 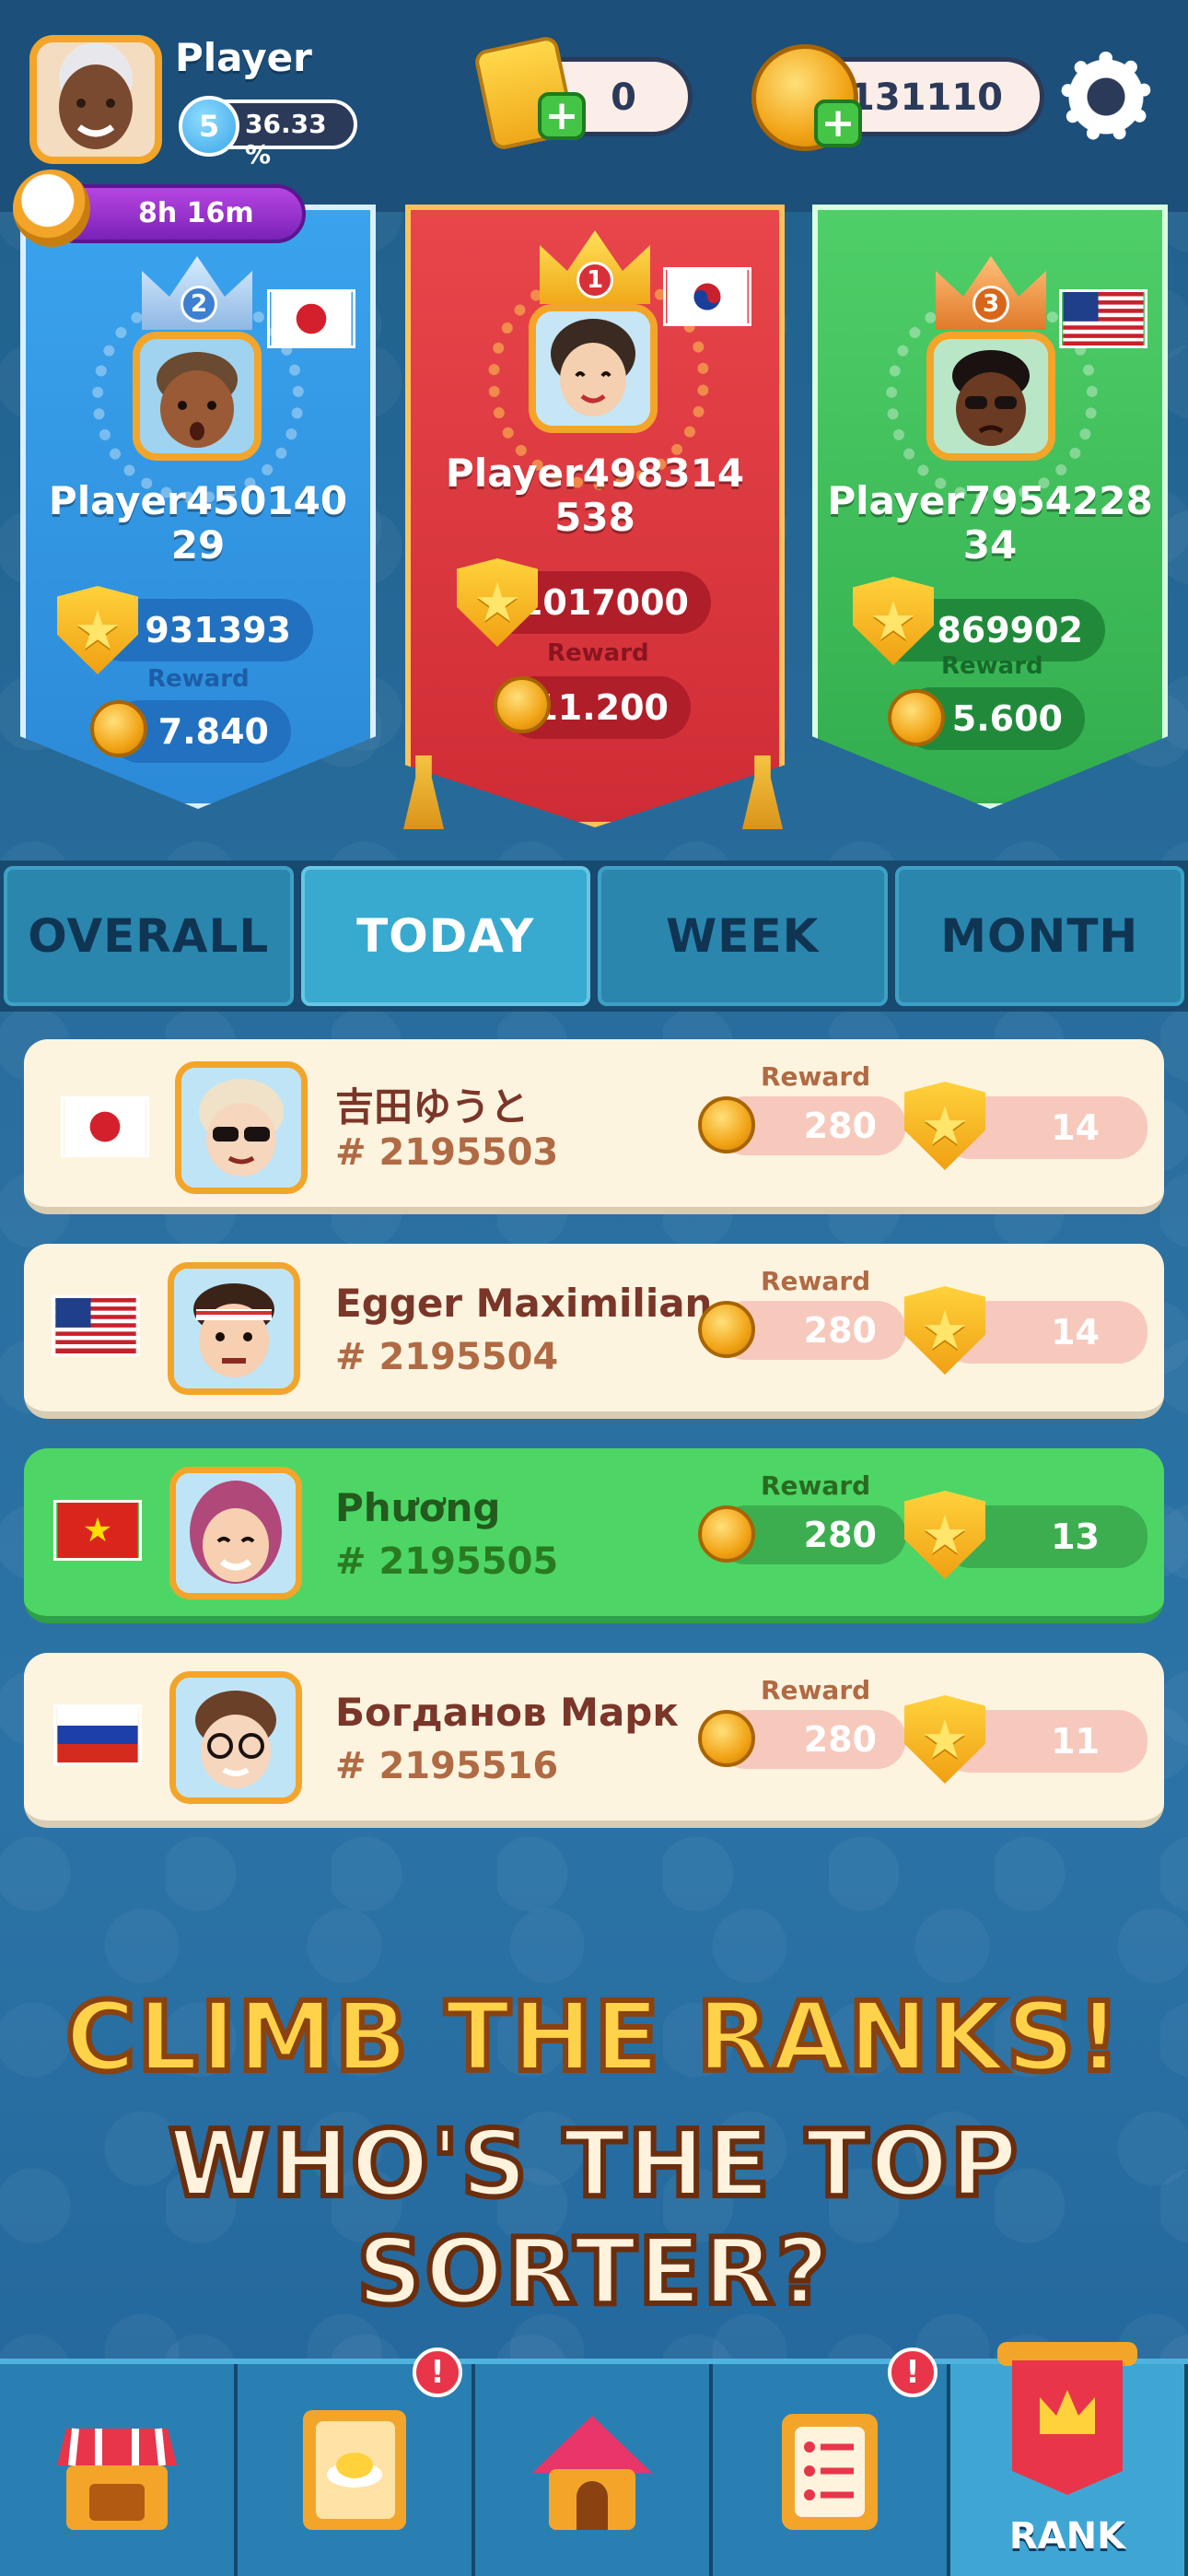 I want to click on shop-icon, so click(x=117, y=2479).